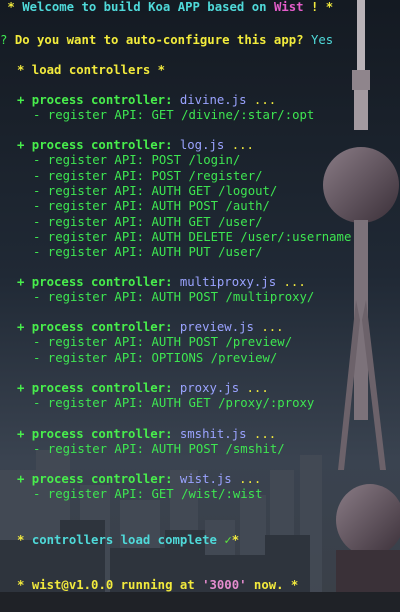 This screenshot has width=400, height=612. Describe the element at coordinates (159, 449) in the screenshot. I see `register-api-line: - register API: AUTH POST /smshit/` at that location.